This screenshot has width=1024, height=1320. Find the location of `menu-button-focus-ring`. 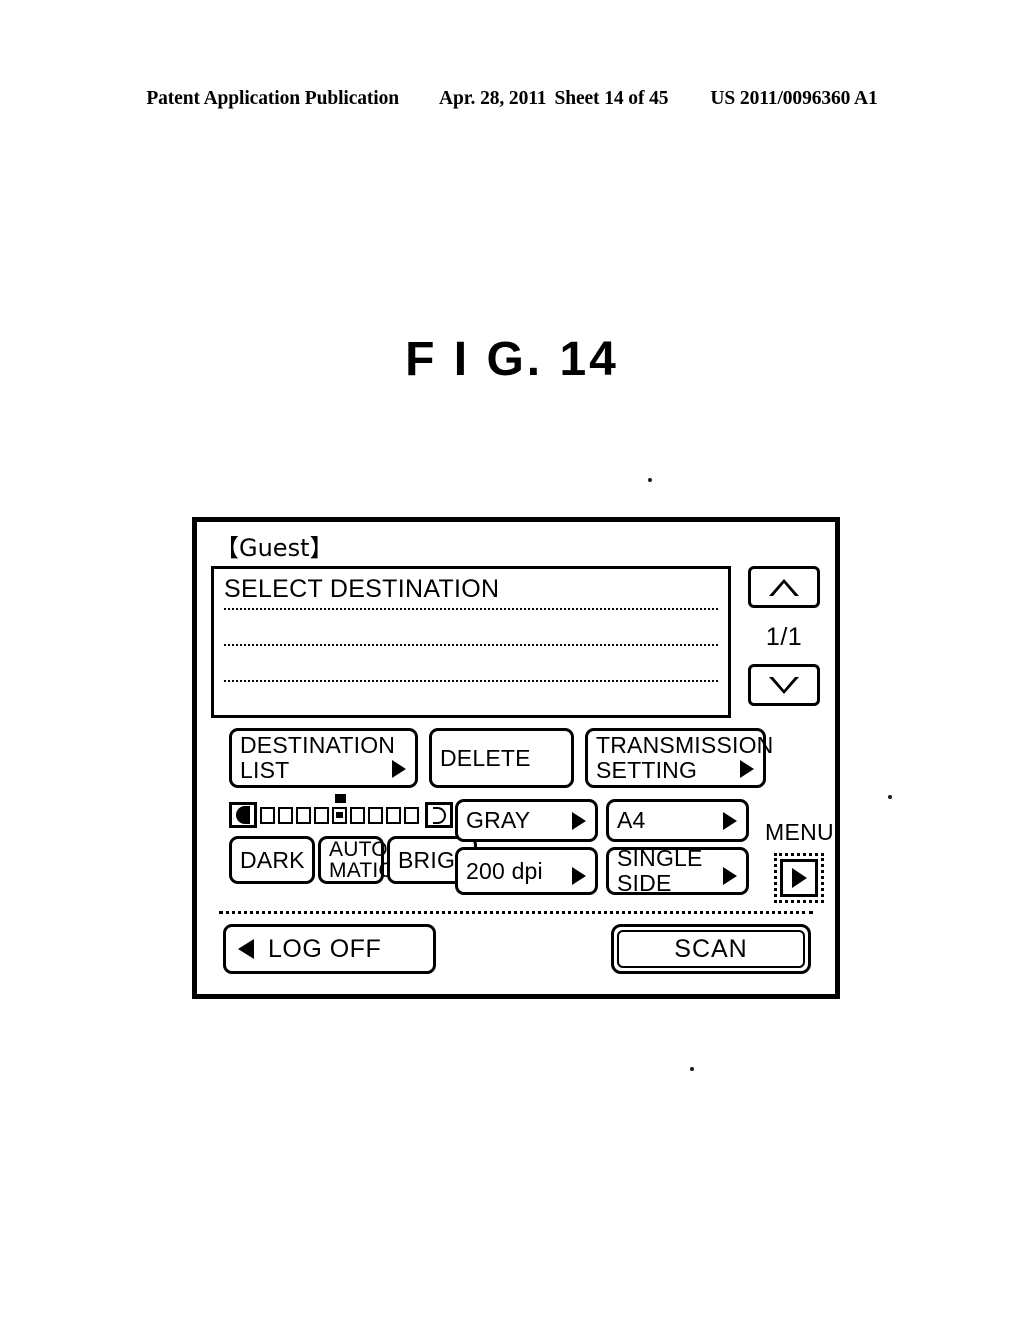

menu-button-focus-ring is located at coordinates (799, 878).